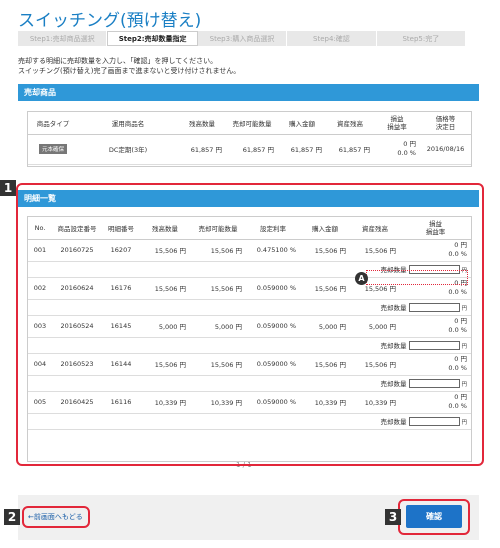 The width and height of the screenshot is (500, 548). What do you see at coordinates (129, 71) in the screenshot?
I see `instruction-line-2: スイッチング(預け替え)完了画面まで進まないと受け付けされません。` at bounding box center [129, 71].